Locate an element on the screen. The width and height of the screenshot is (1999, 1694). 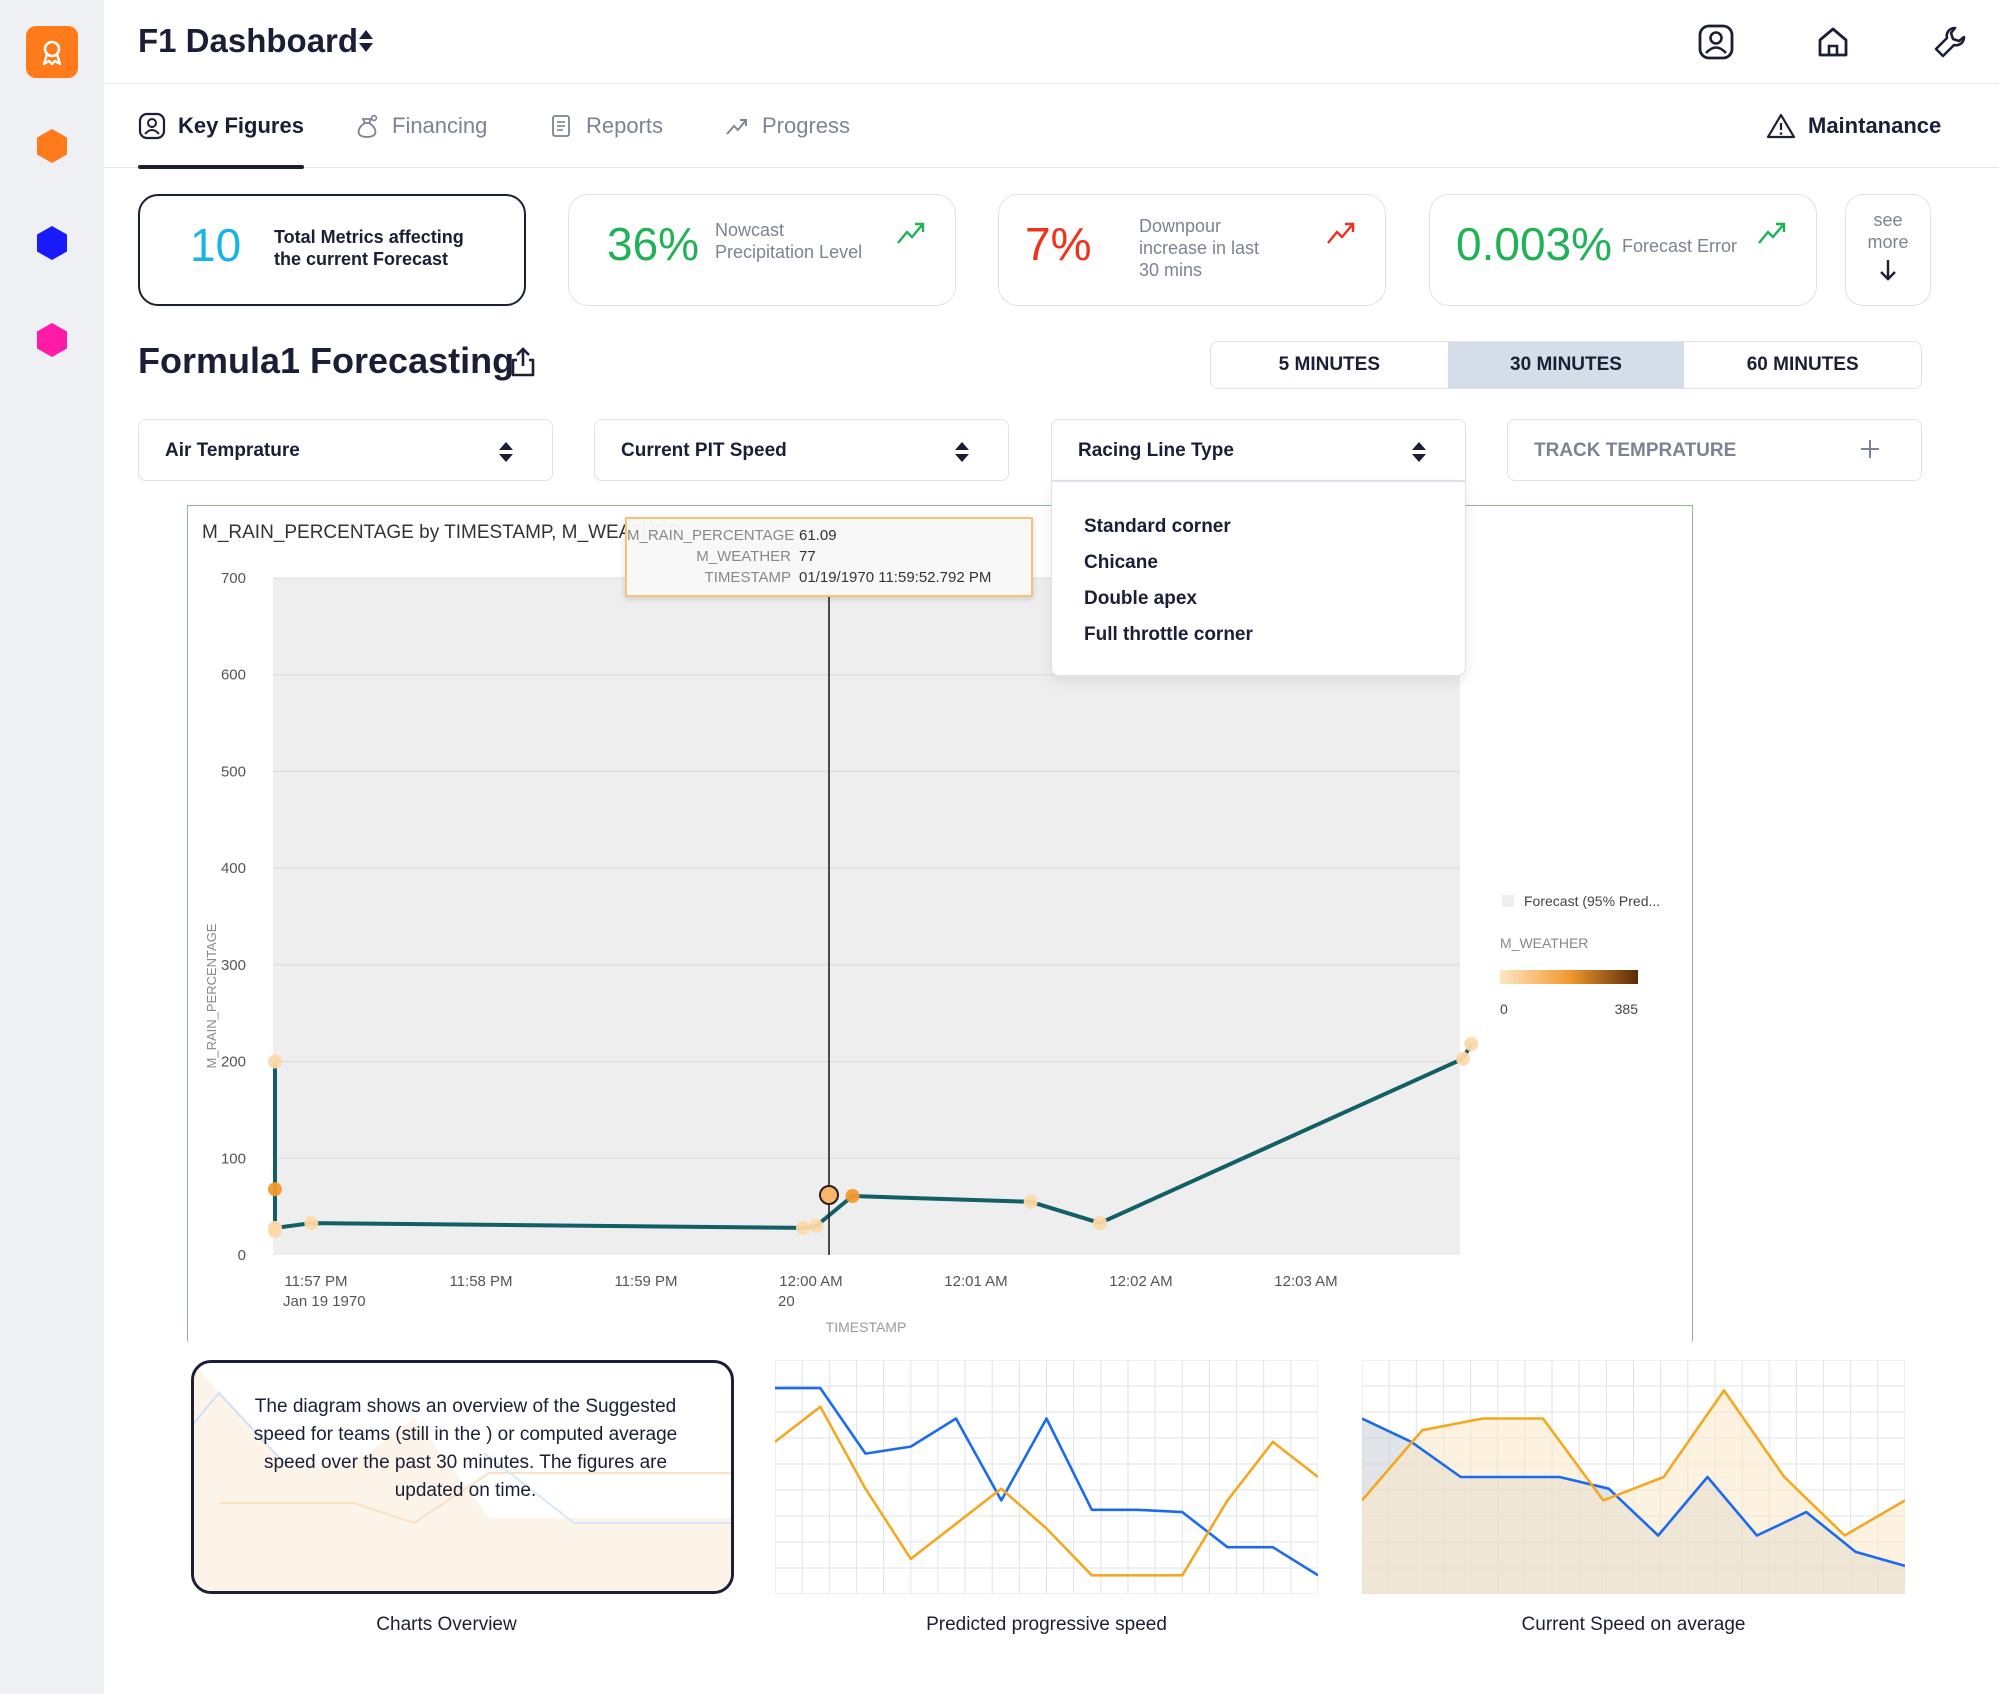
orange-hexagon-icon is located at coordinates (52, 146).